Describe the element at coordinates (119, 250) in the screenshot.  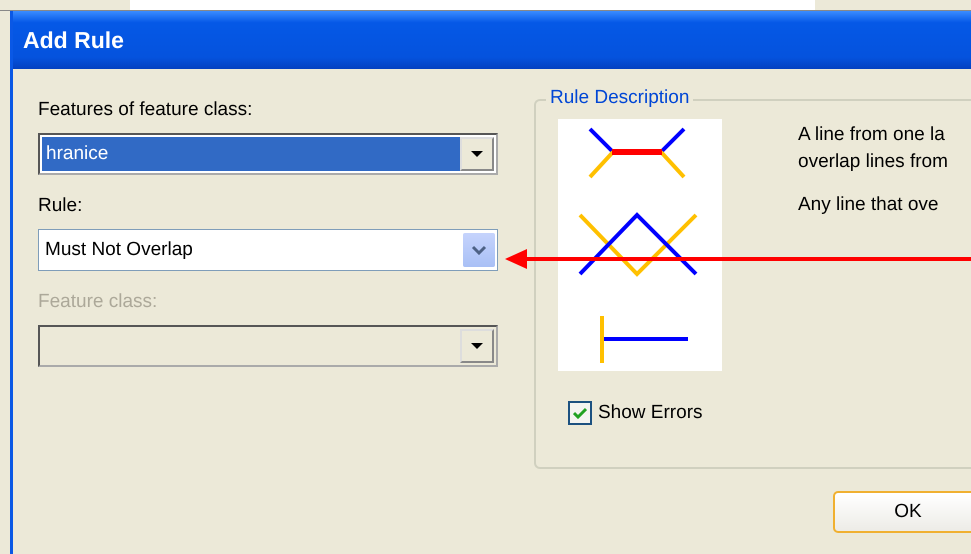
I see `dropdown-value: Must Not Overlap` at that location.